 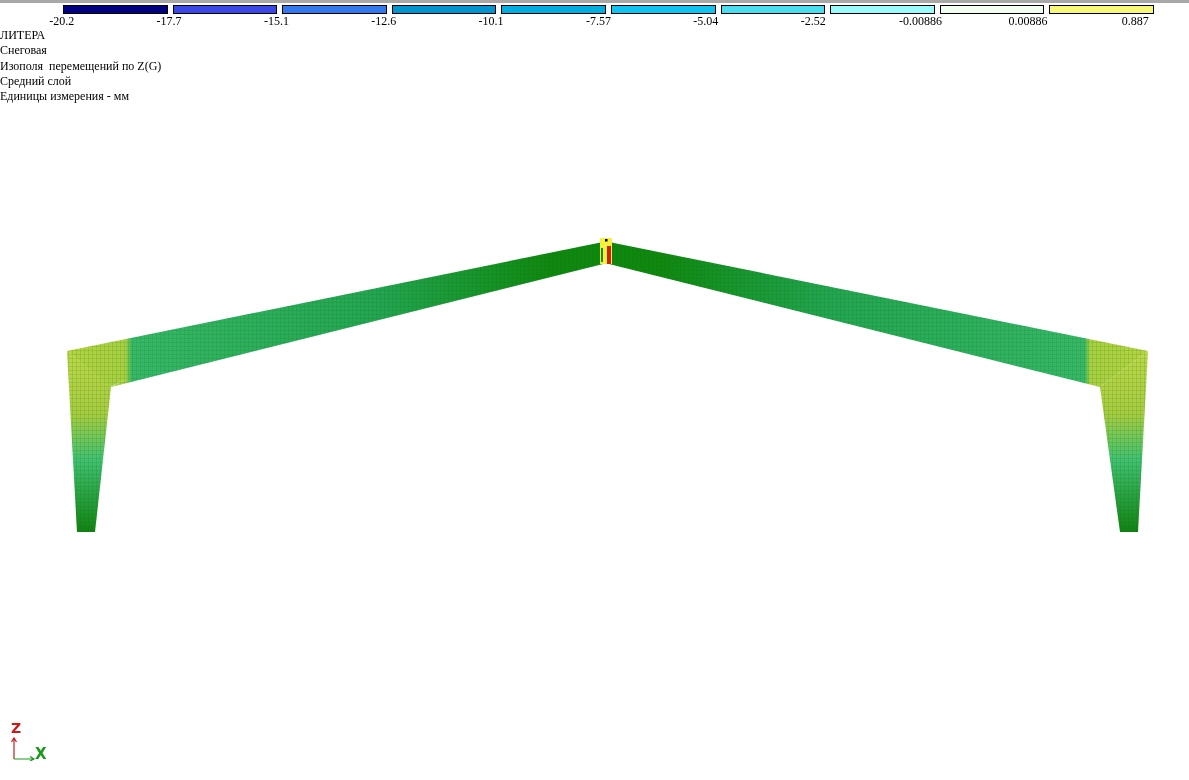 What do you see at coordinates (491, 21) in the screenshot?
I see `legend-value: -10.1` at bounding box center [491, 21].